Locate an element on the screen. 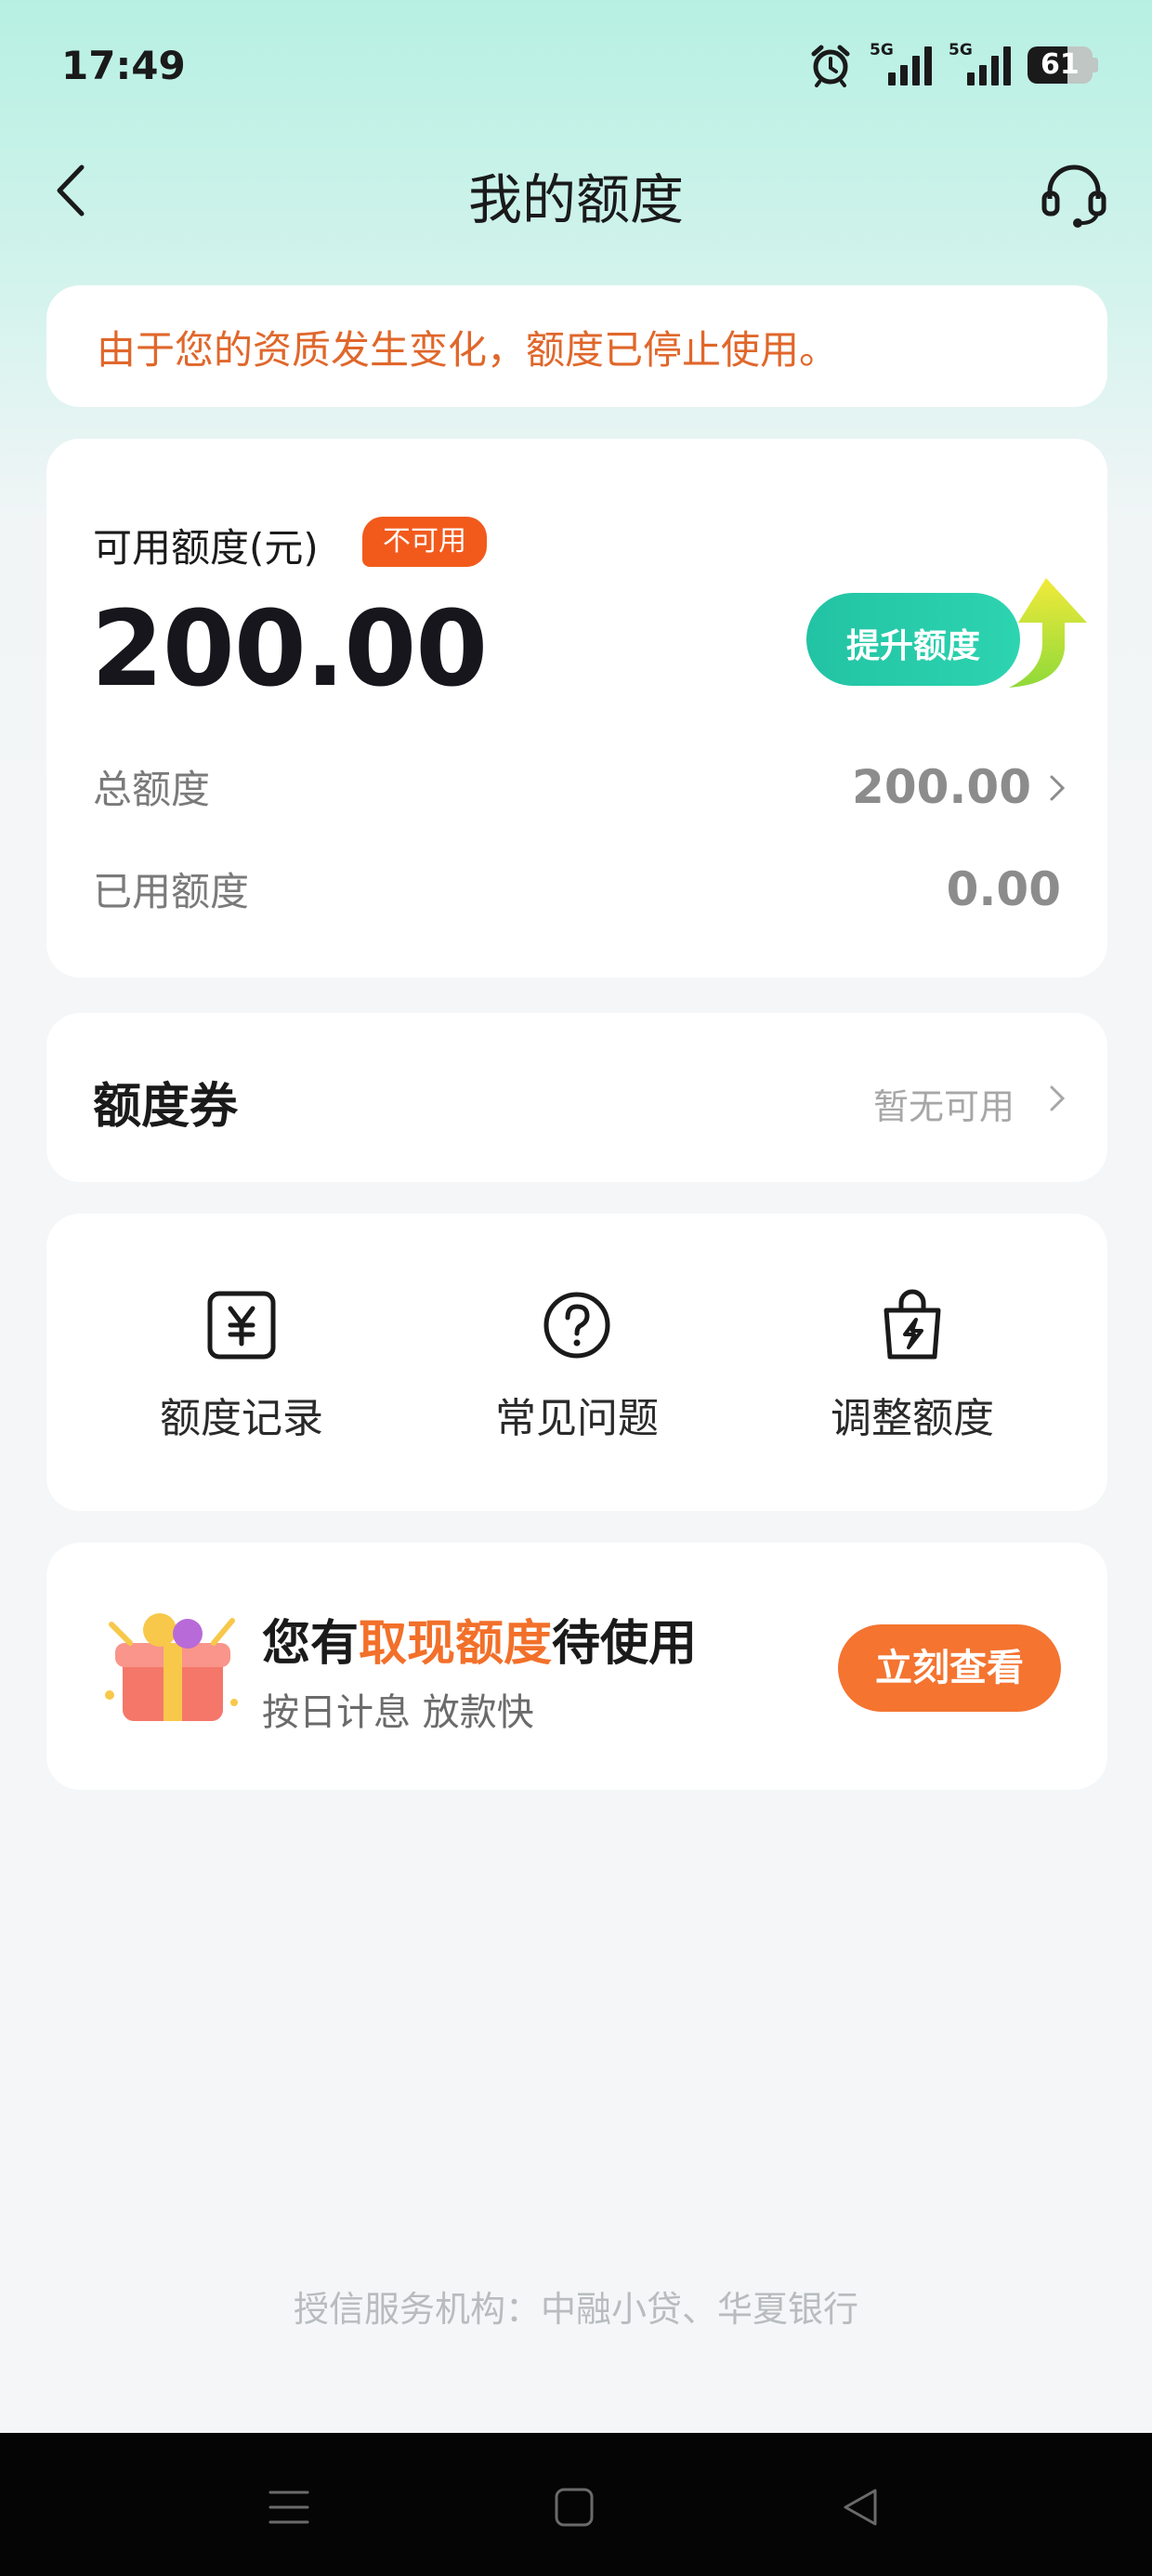  cash-quota-promo: 您有取现额度待使用 按日计息 放款快 立刻查看 is located at coordinates (576, 1666).